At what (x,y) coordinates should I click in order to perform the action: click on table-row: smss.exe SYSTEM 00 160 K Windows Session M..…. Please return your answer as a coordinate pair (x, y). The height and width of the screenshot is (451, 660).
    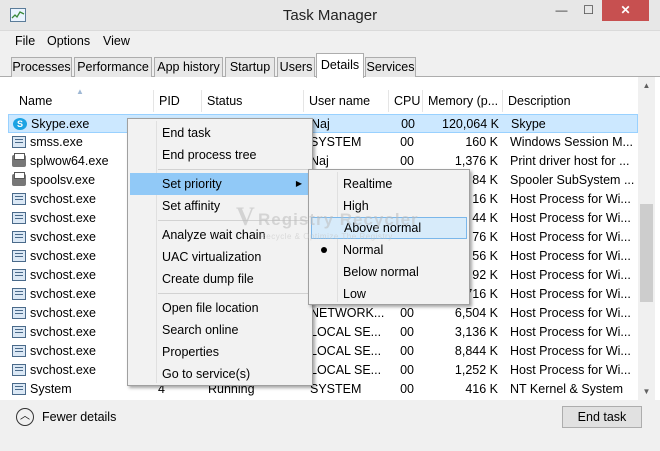
    Looking at the image, I should click on (323, 142).